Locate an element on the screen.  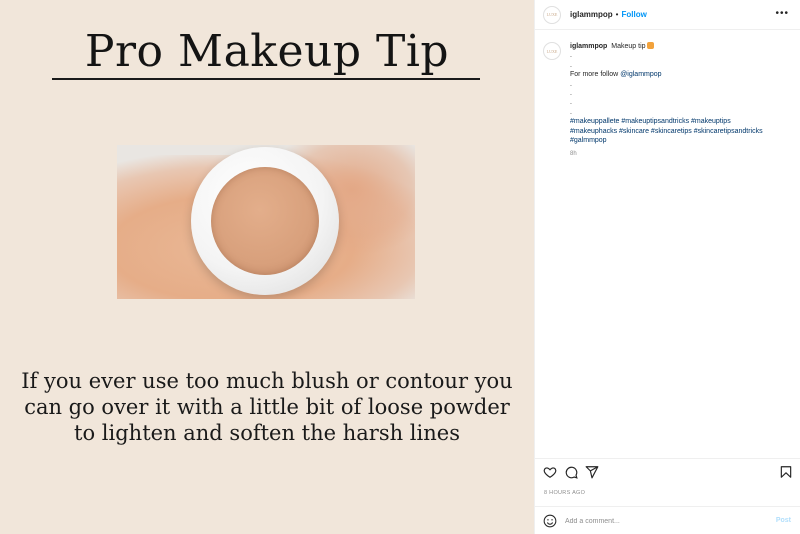
avatar-logo-text: LUXE is located at coordinates (552, 14).